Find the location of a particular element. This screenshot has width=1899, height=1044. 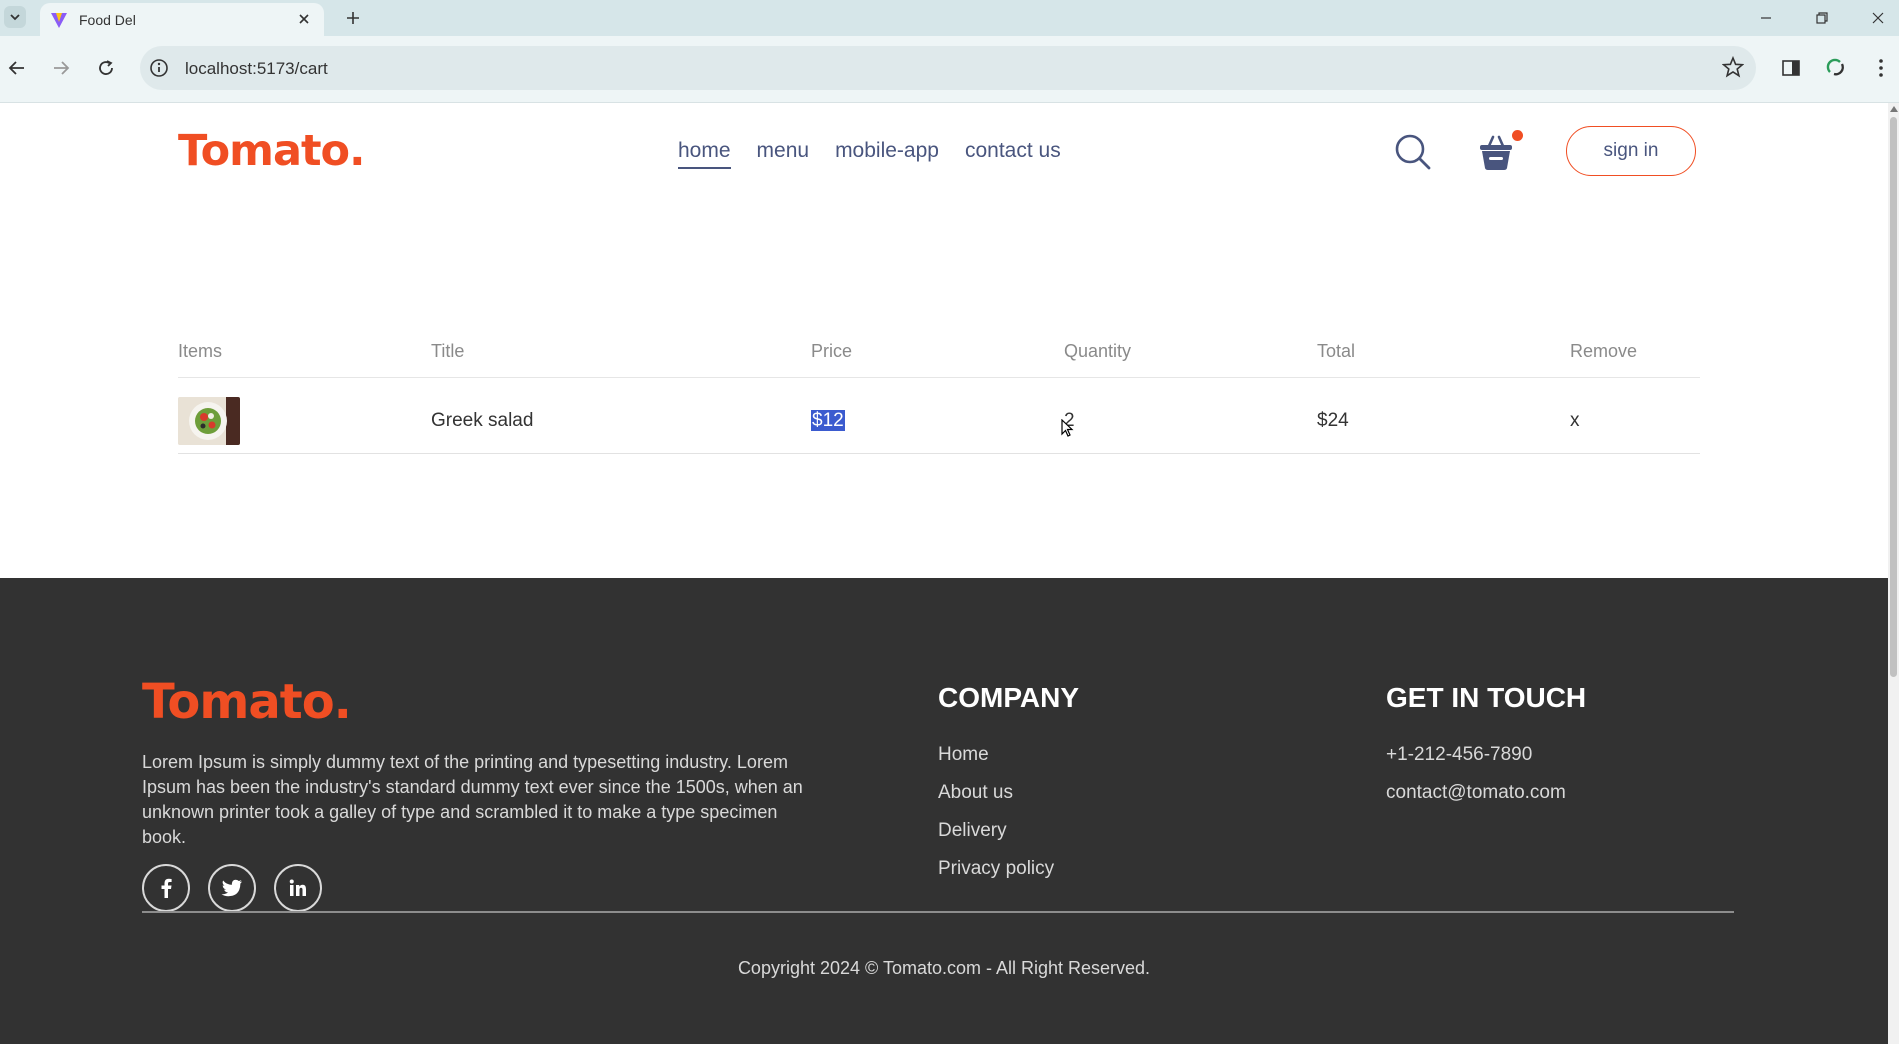

tab-search-button is located at coordinates (15, 17).